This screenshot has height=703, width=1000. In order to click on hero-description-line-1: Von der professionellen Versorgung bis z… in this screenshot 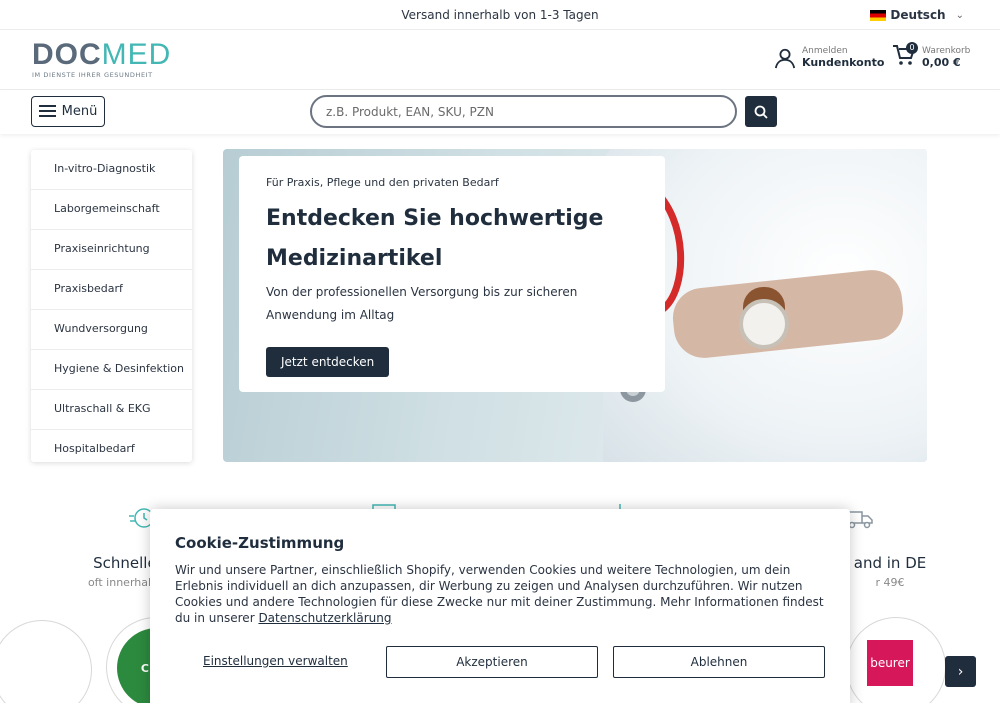, I will do `click(422, 292)`.